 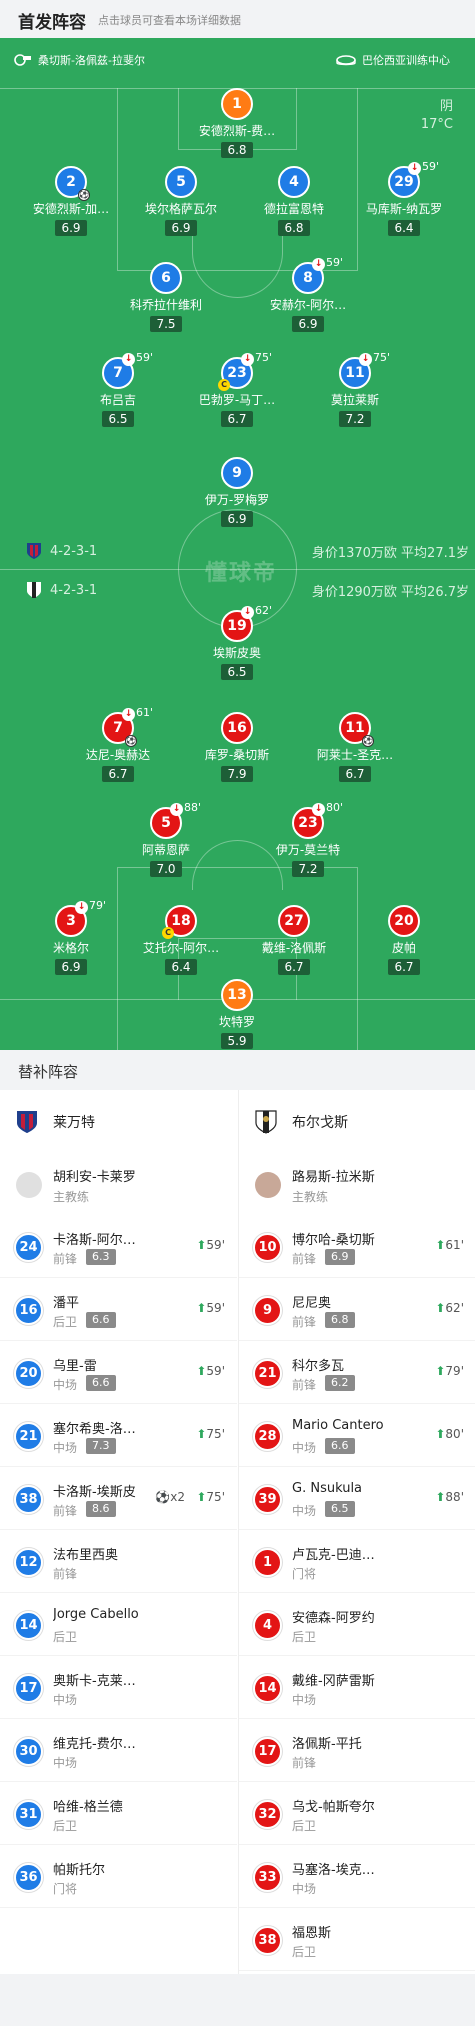 I want to click on sub-on-minute: ⬆75', so click(x=210, y=1434).